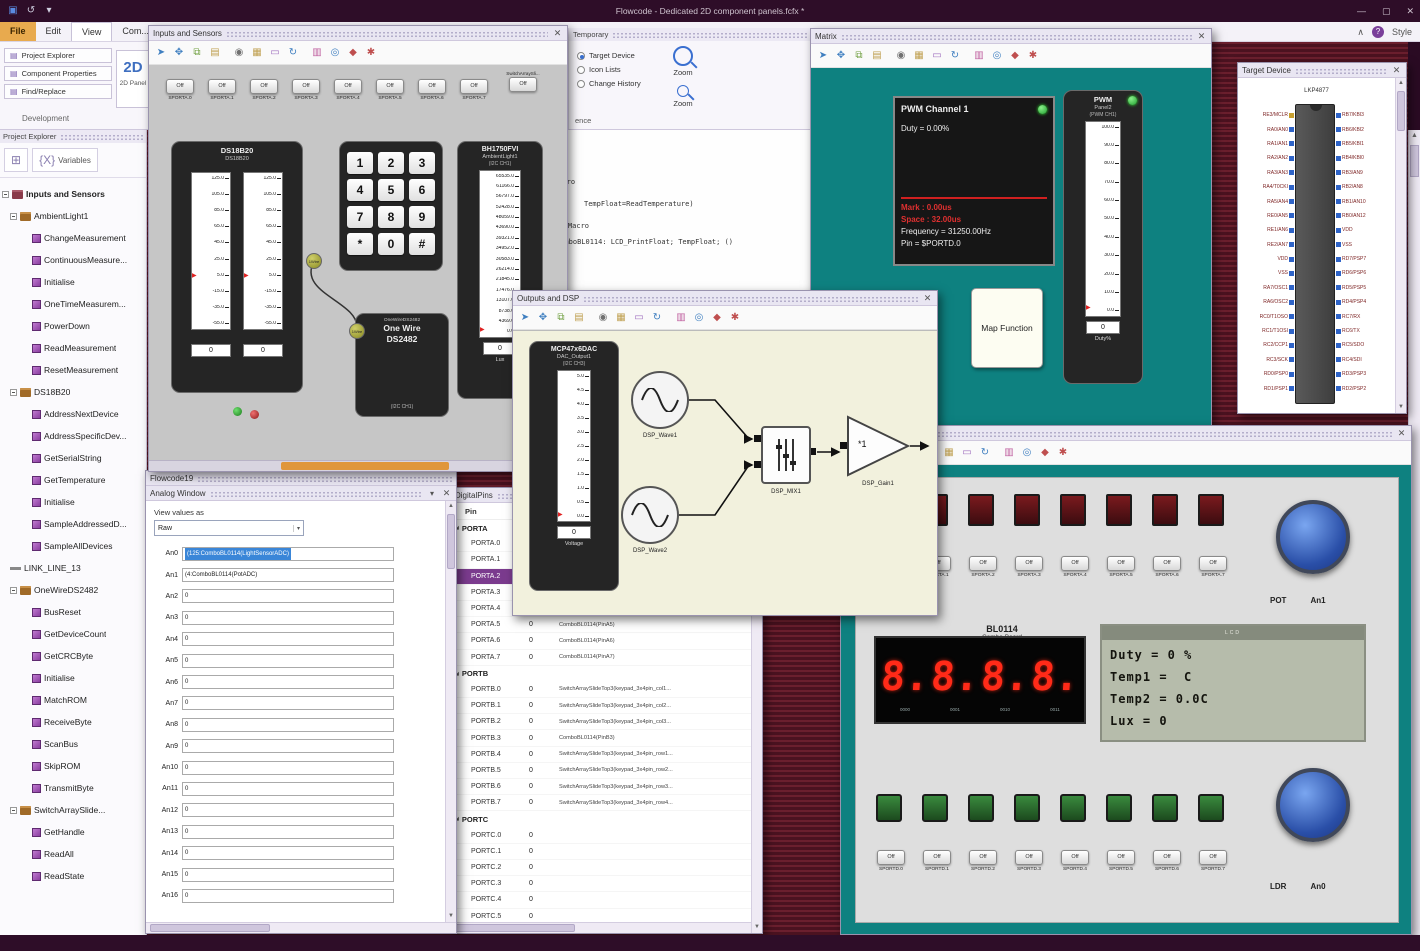 The image size is (1420, 951). I want to click on tree-item: BusReset, so click(73, 612).